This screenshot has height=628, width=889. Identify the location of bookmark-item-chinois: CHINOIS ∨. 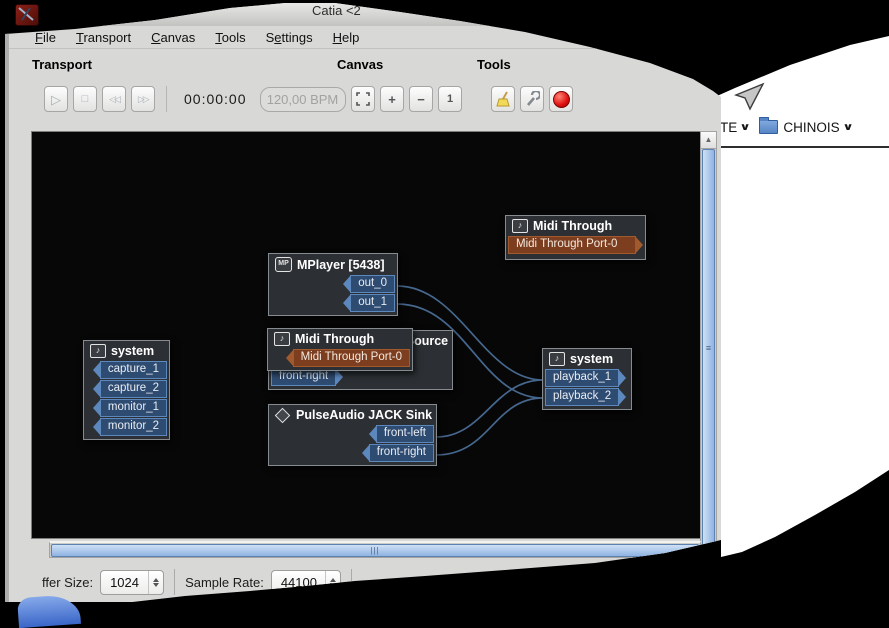
(806, 126).